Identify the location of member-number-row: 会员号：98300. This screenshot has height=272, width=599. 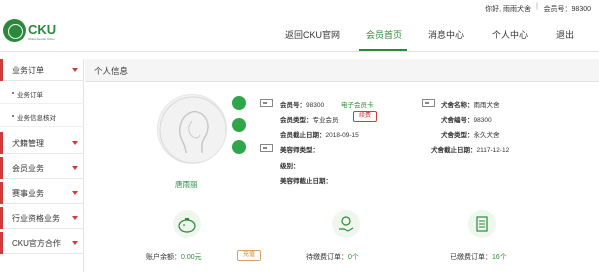
(302, 104).